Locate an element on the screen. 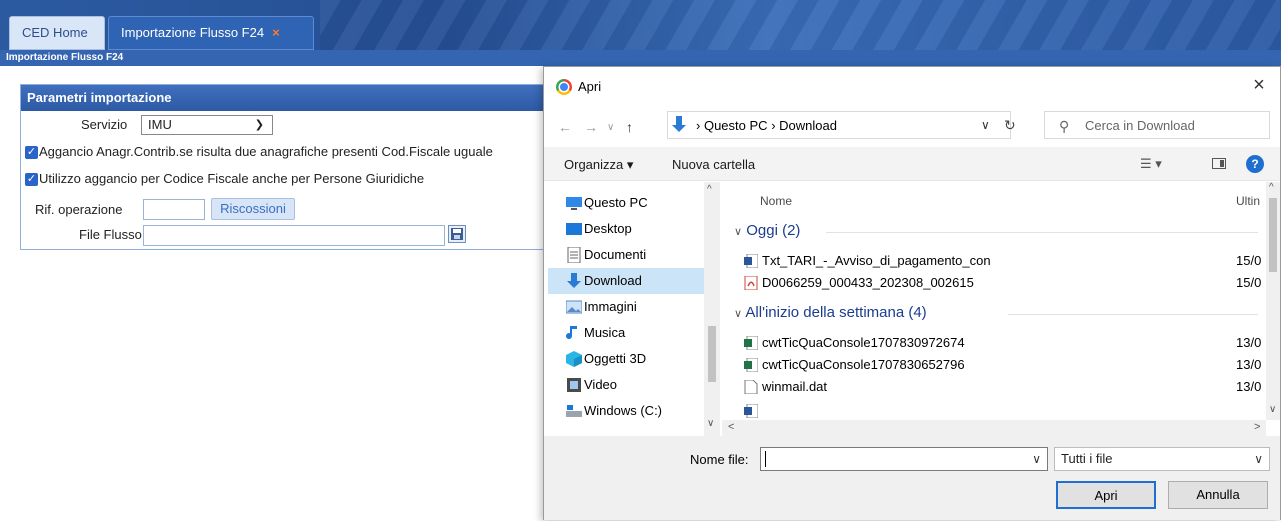 This screenshot has width=1281, height=521. group-header-inizio-settimana: ∨ All'inizio della settimana (4) is located at coordinates (830, 312).